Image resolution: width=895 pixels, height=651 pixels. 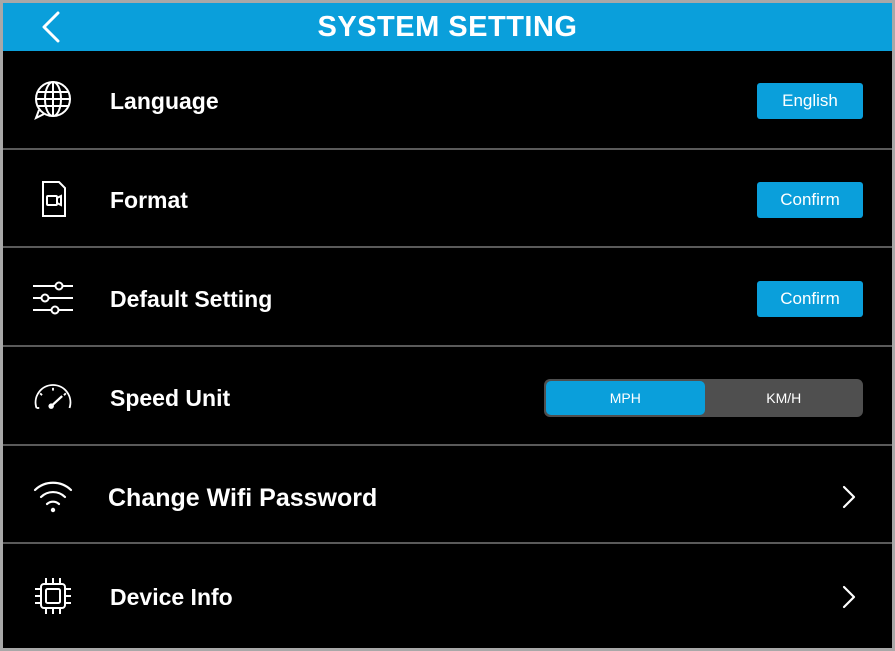 What do you see at coordinates (53, 199) in the screenshot?
I see `video-file-icon` at bounding box center [53, 199].